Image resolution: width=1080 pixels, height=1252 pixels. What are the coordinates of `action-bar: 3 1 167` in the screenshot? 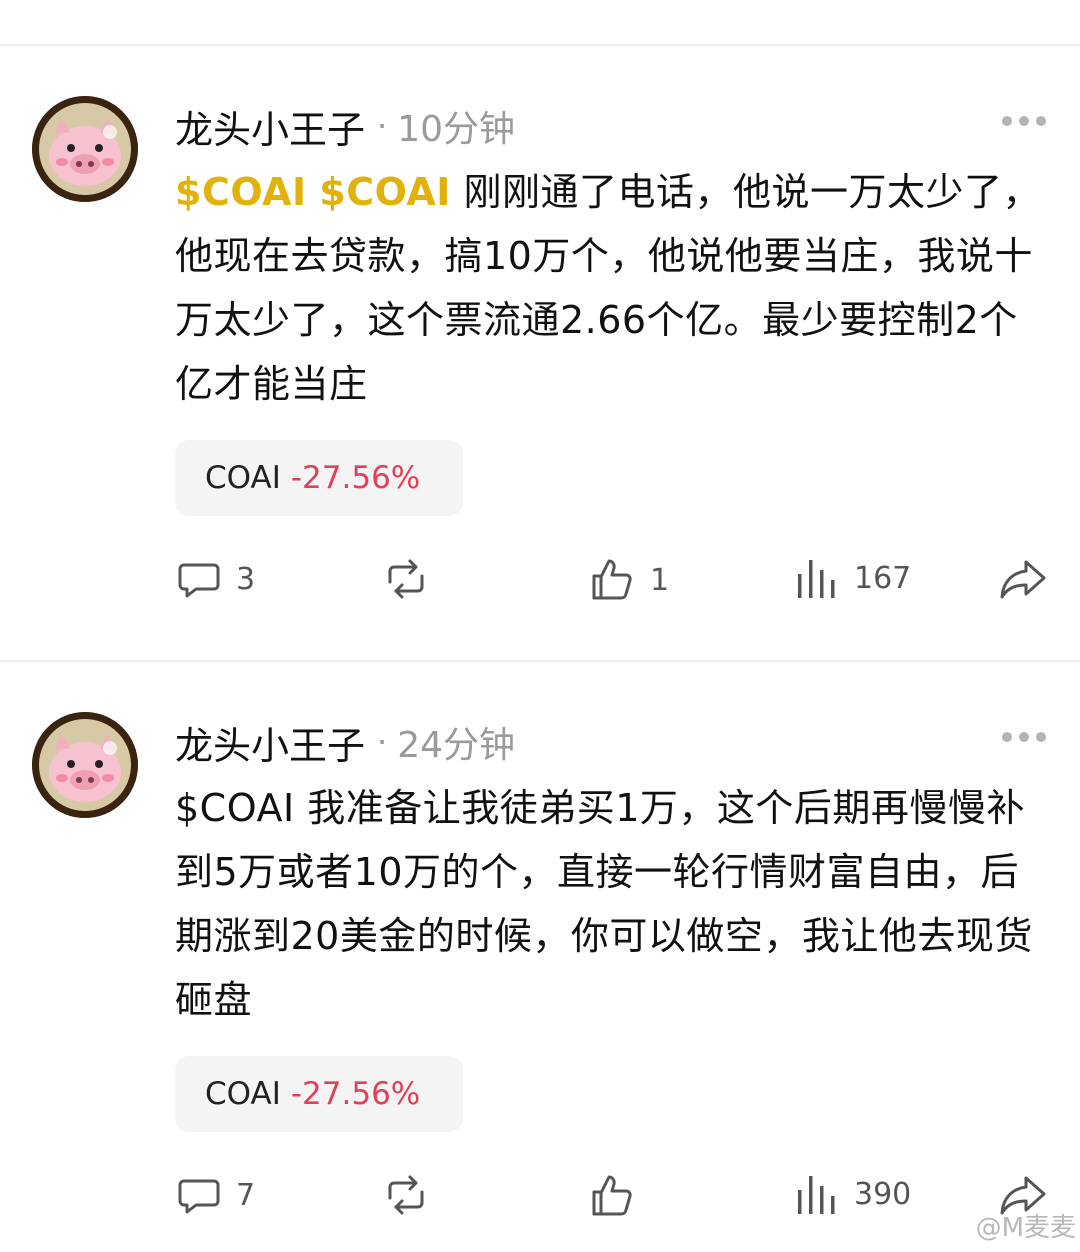 It's located at (540, 586).